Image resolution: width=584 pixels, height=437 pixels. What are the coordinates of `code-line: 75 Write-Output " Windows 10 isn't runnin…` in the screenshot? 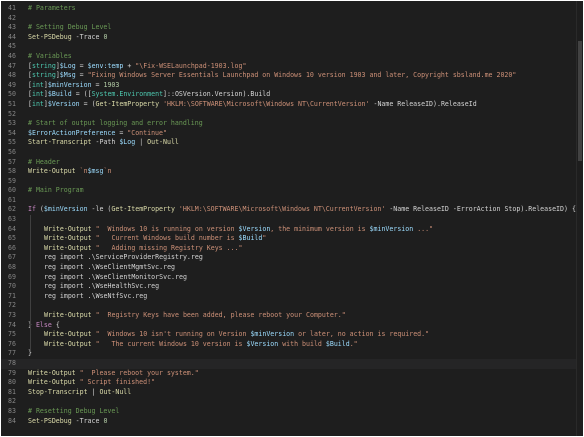 It's located at (289, 335).